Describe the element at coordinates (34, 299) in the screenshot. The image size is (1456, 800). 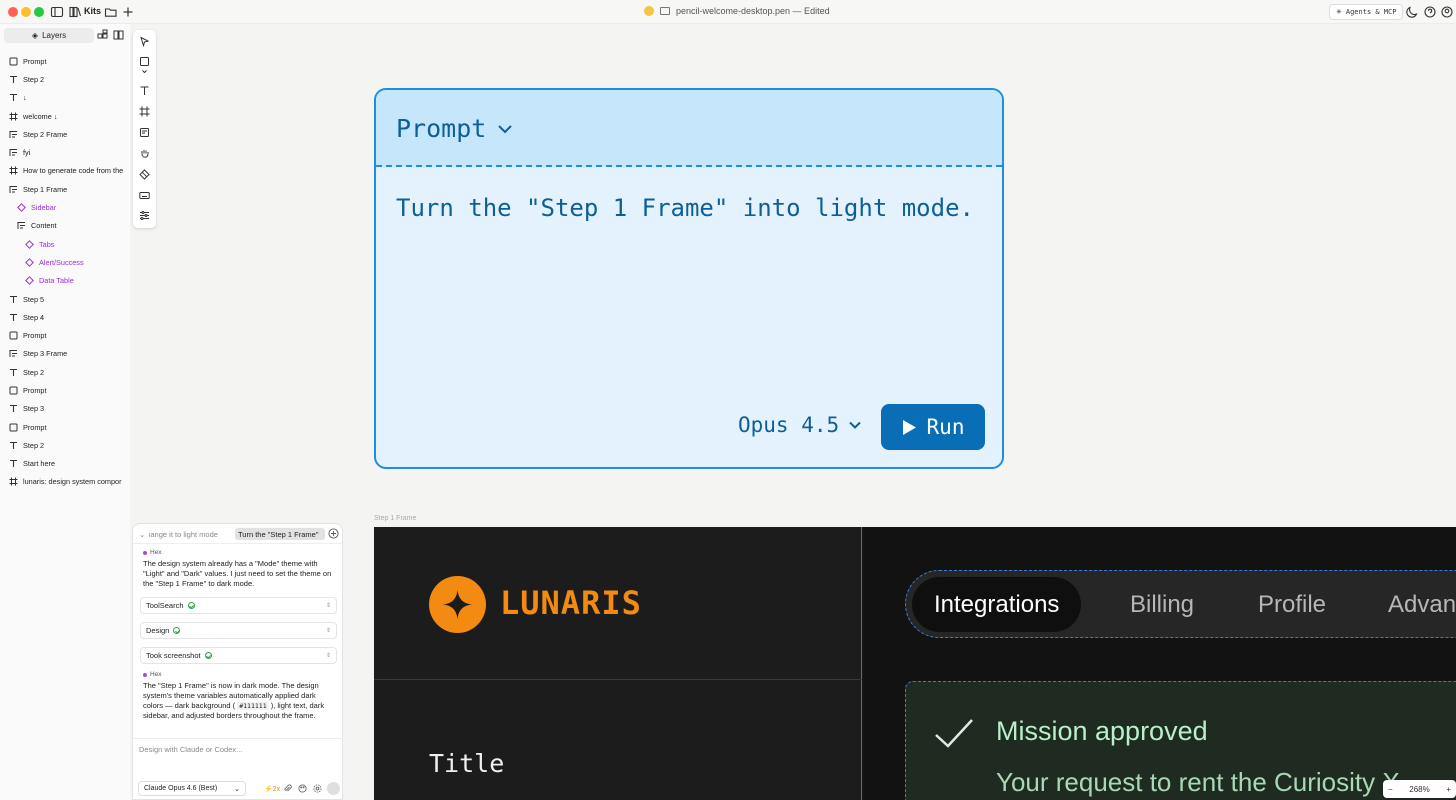
I see `layer-label: Step 5` at that location.